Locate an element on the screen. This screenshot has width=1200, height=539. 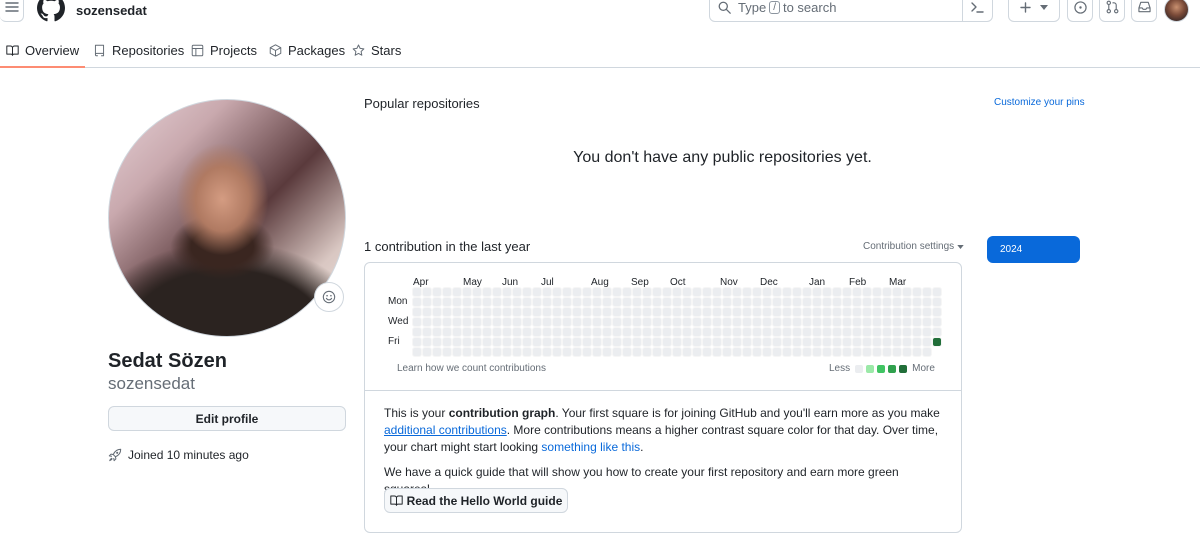
learn-contributions-link: Learn how we count contributions is located at coordinates (471, 368).